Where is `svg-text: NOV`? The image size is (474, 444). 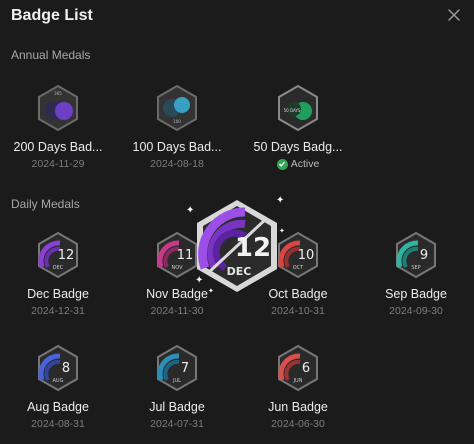
svg-text: NOV is located at coordinates (177, 268).